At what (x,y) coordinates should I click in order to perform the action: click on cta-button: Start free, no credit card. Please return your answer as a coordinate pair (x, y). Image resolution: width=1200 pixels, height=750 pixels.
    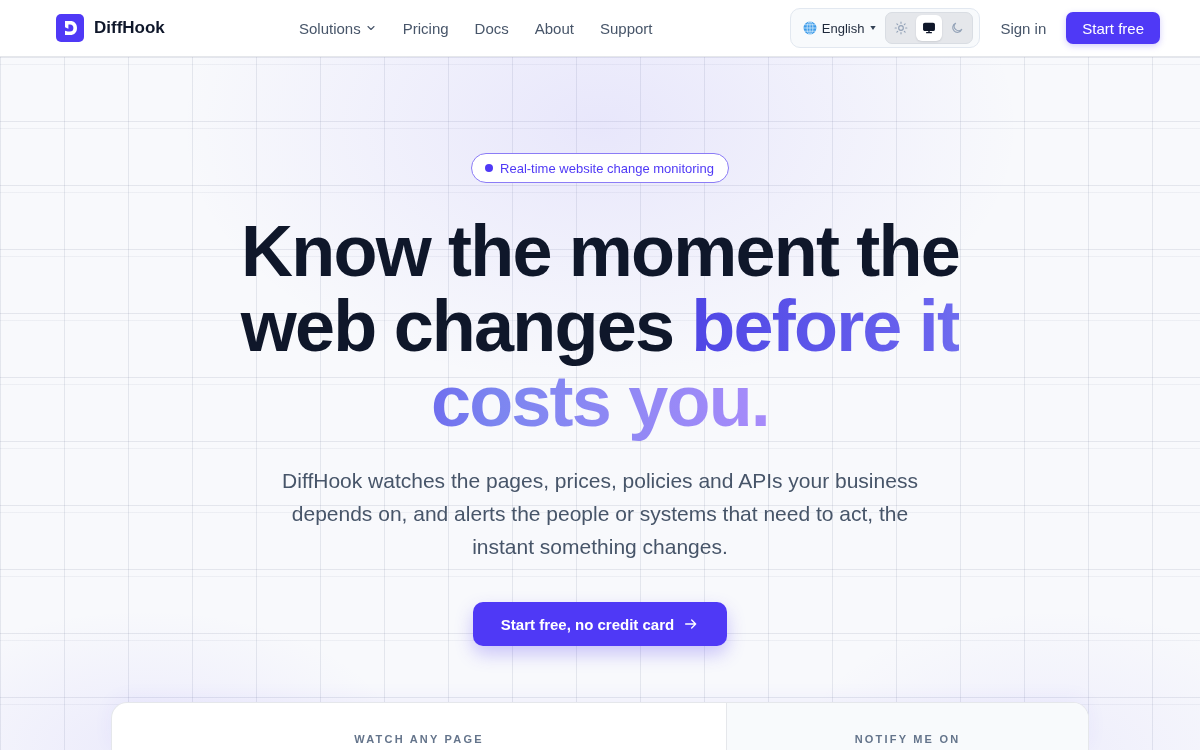
    Looking at the image, I should click on (600, 624).